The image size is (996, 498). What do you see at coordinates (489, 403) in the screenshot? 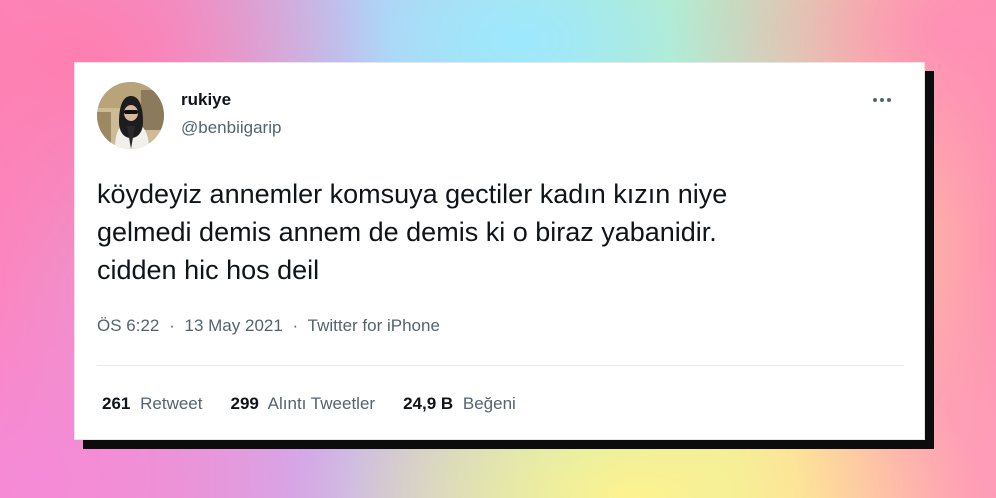
I see `like-label: Beğeni` at bounding box center [489, 403].